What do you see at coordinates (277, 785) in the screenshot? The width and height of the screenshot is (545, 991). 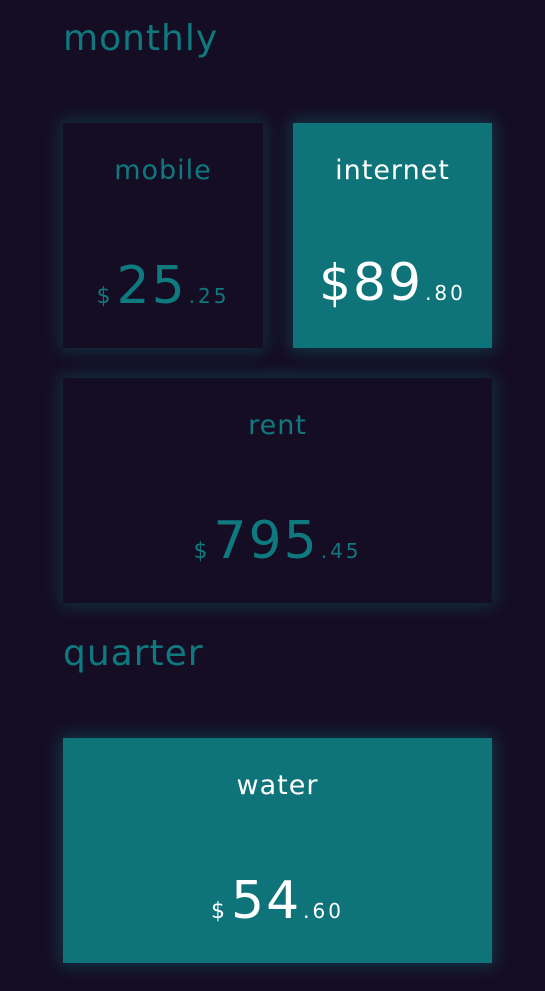 I see `bill-label: water` at bounding box center [277, 785].